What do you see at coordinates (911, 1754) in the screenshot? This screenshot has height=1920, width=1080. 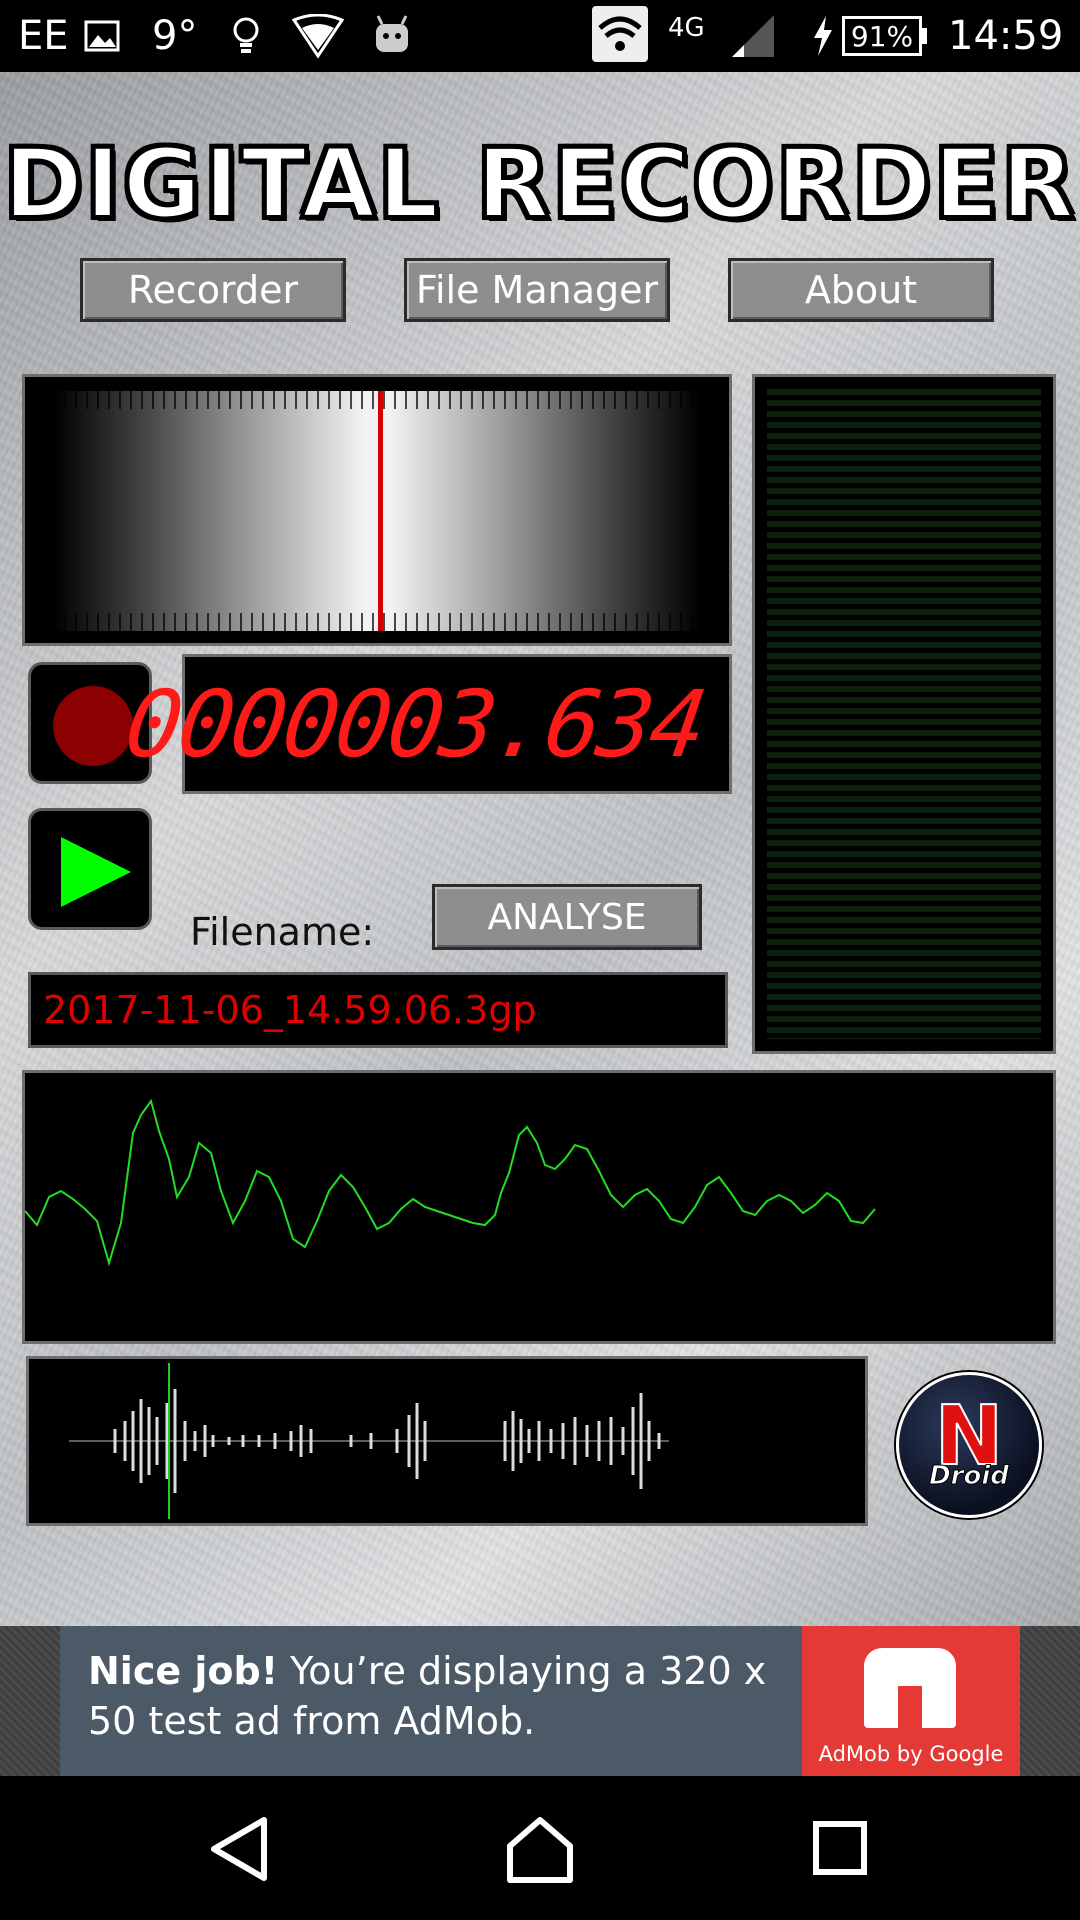 I see `admob-label: AdMob by Google` at bounding box center [911, 1754].